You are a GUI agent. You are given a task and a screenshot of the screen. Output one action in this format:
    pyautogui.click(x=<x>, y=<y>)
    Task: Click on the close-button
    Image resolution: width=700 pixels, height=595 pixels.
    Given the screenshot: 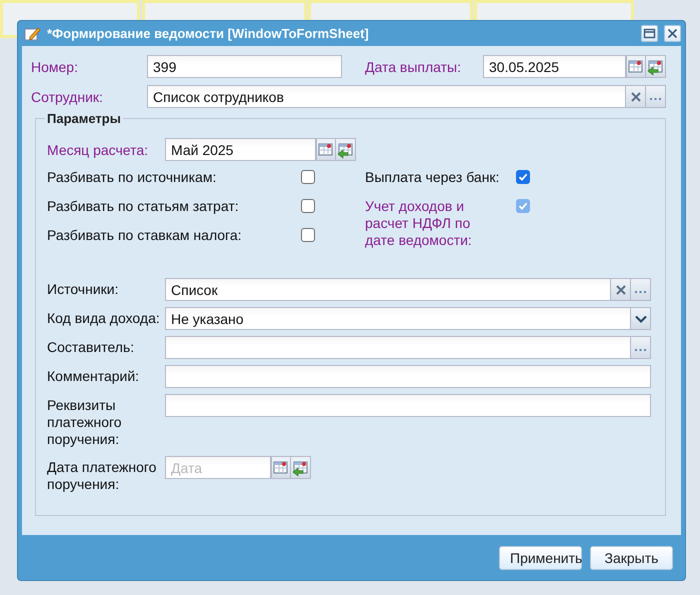 What is the action you would take?
    pyautogui.click(x=672, y=33)
    